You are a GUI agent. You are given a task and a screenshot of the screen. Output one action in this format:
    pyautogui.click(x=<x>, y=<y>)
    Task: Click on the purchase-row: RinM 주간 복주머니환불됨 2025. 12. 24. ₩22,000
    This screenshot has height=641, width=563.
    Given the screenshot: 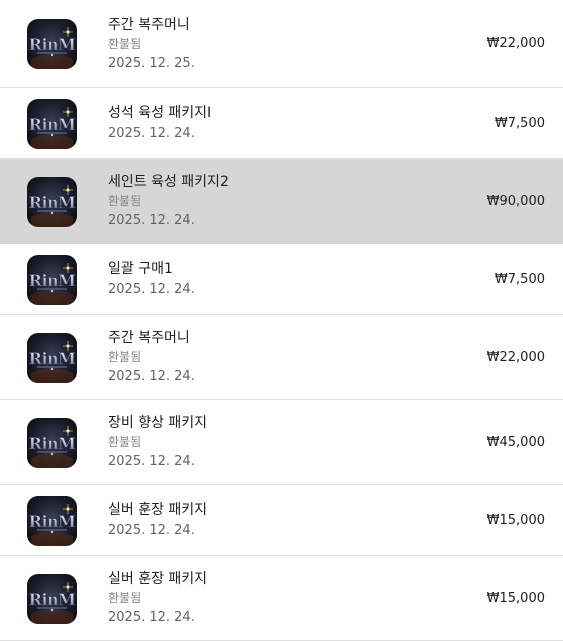 What is the action you would take?
    pyautogui.click(x=281, y=357)
    